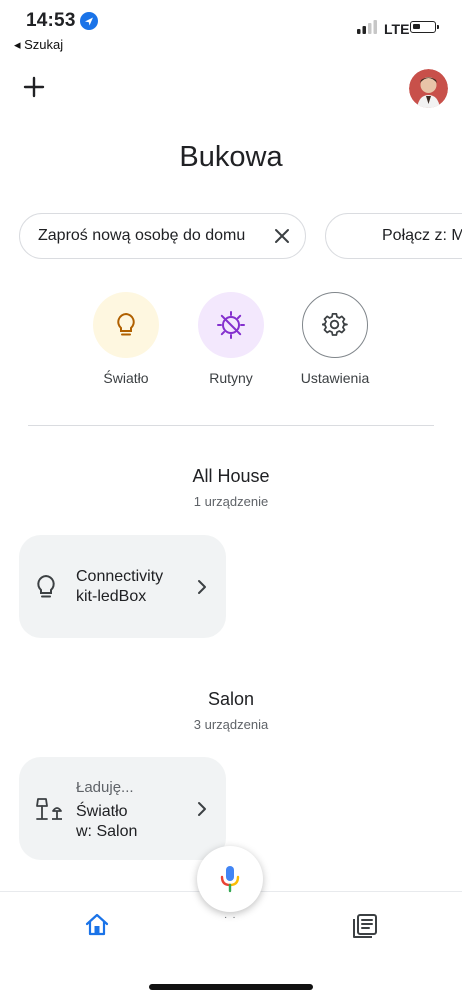 The image size is (462, 1001). Describe the element at coordinates (422, 235) in the screenshot. I see `connect-service-chip-label: Połącz z: M` at that location.